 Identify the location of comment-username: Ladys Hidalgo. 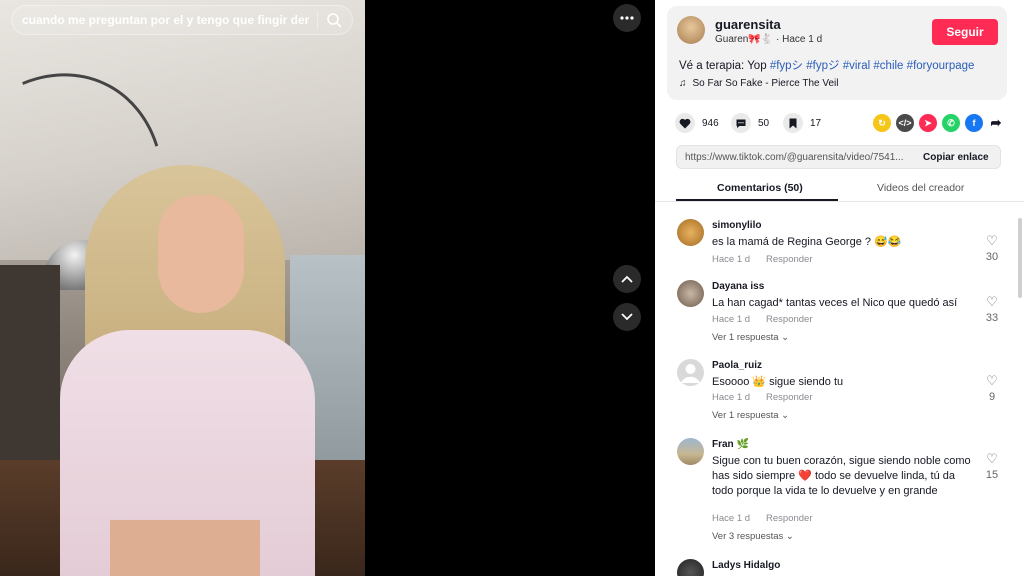
(746, 565).